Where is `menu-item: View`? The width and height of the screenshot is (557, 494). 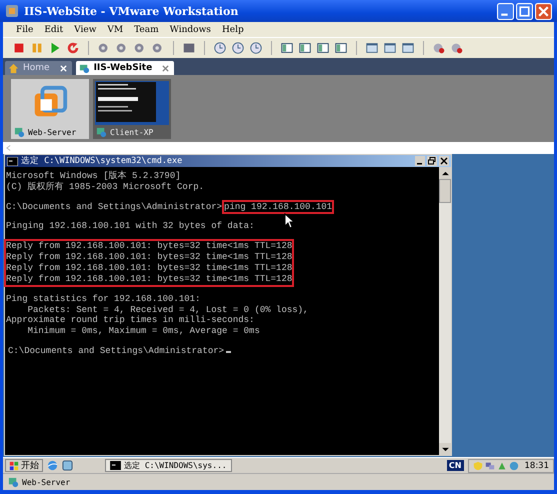
menu-item: View is located at coordinates (85, 29).